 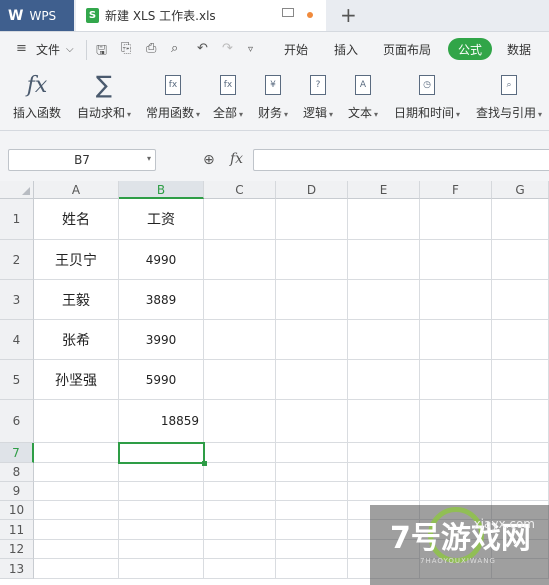 I want to click on tab-data: 数据, so click(x=519, y=49).